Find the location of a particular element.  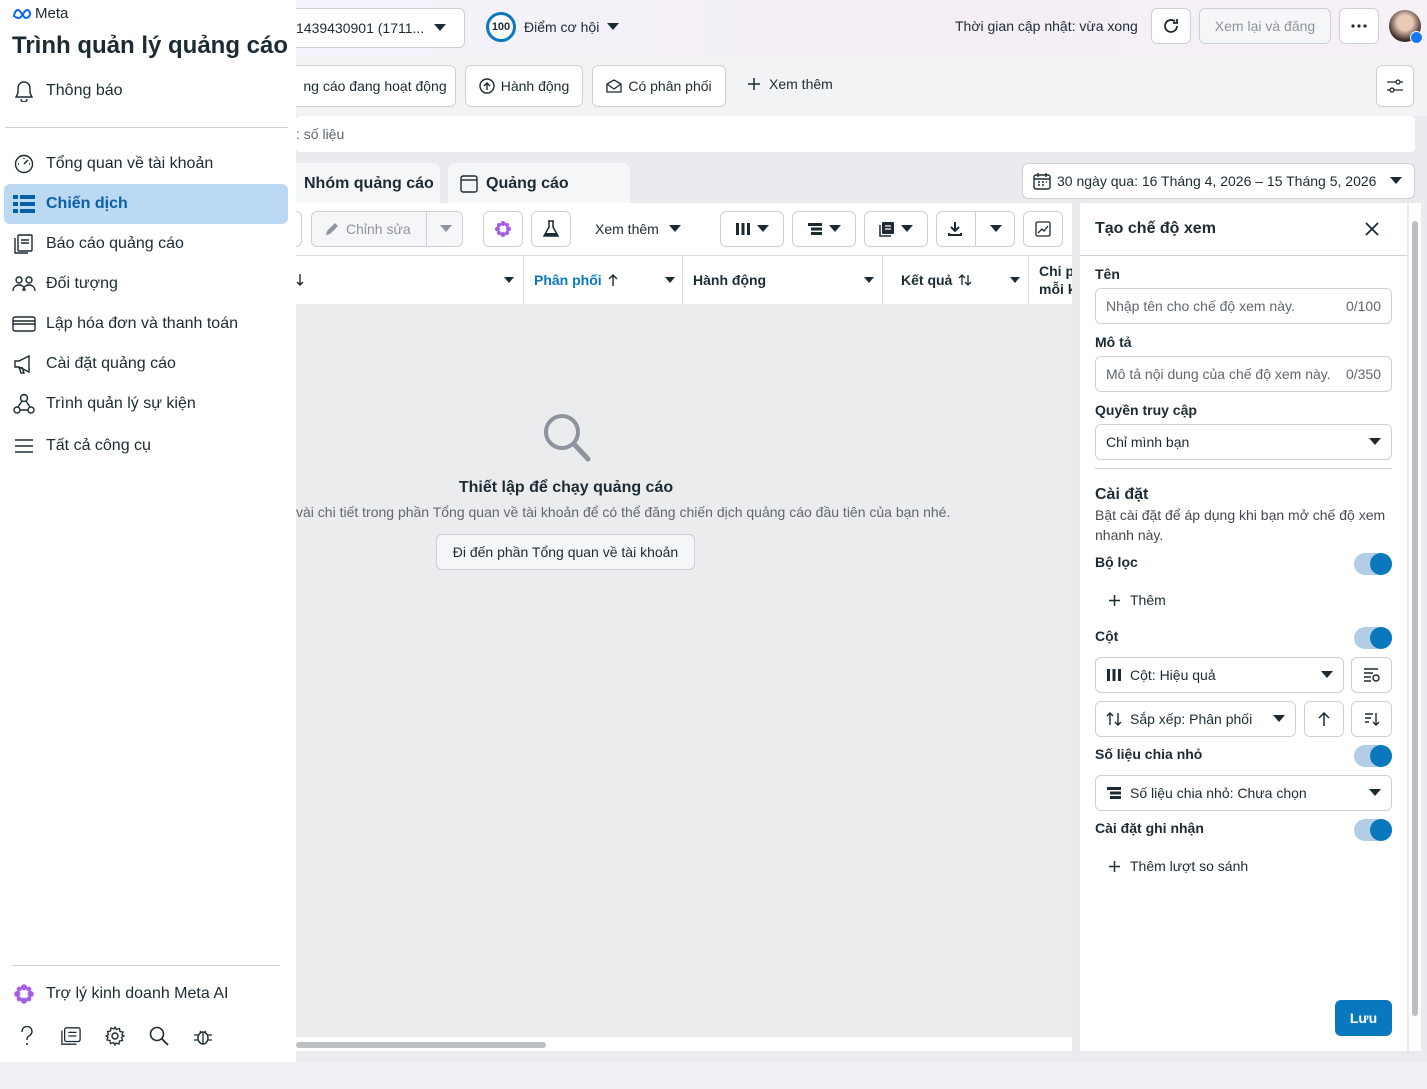

description-char-count: 0/350 is located at coordinates (1363, 374).